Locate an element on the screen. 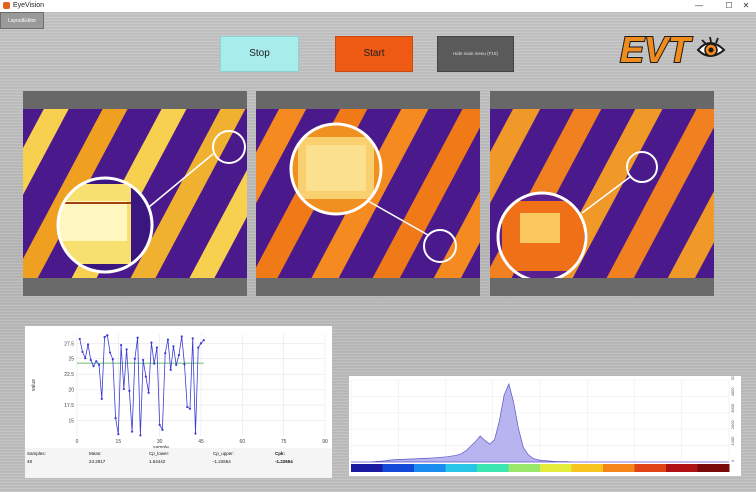 The height and width of the screenshot is (492, 756). minimize-button: — is located at coordinates (699, 6).